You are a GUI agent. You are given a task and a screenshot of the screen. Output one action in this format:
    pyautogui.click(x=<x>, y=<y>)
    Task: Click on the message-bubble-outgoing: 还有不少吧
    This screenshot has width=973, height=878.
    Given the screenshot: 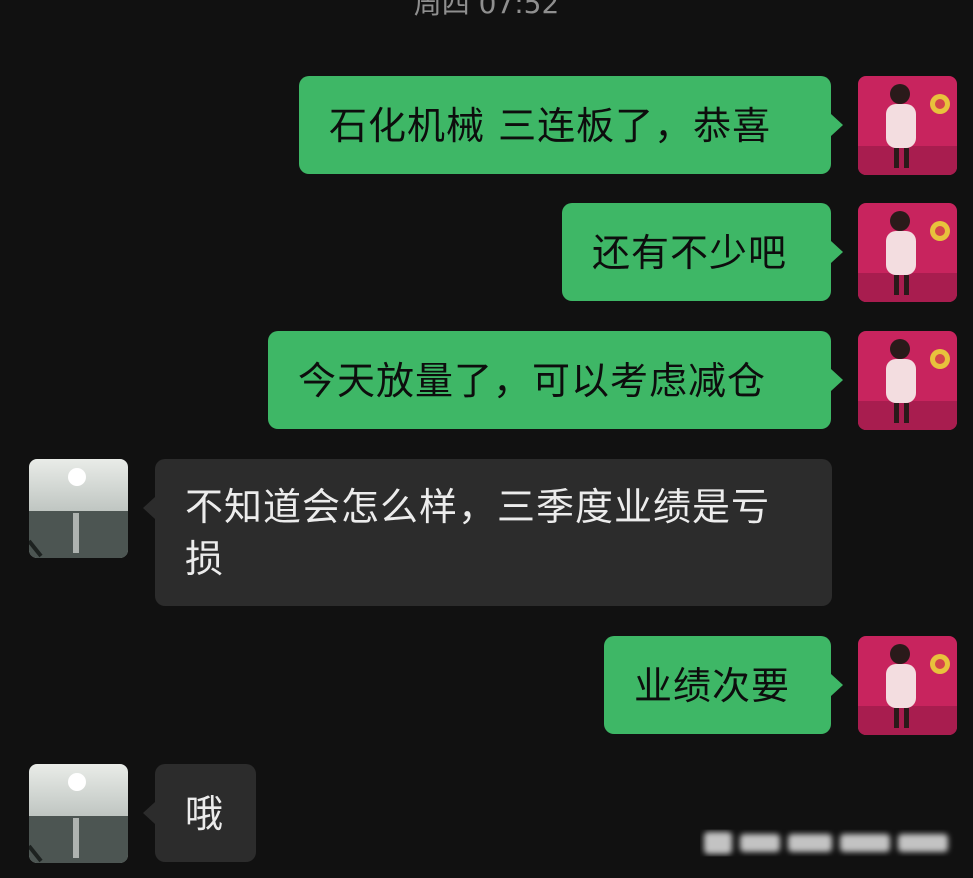 What is the action you would take?
    pyautogui.click(x=702, y=252)
    